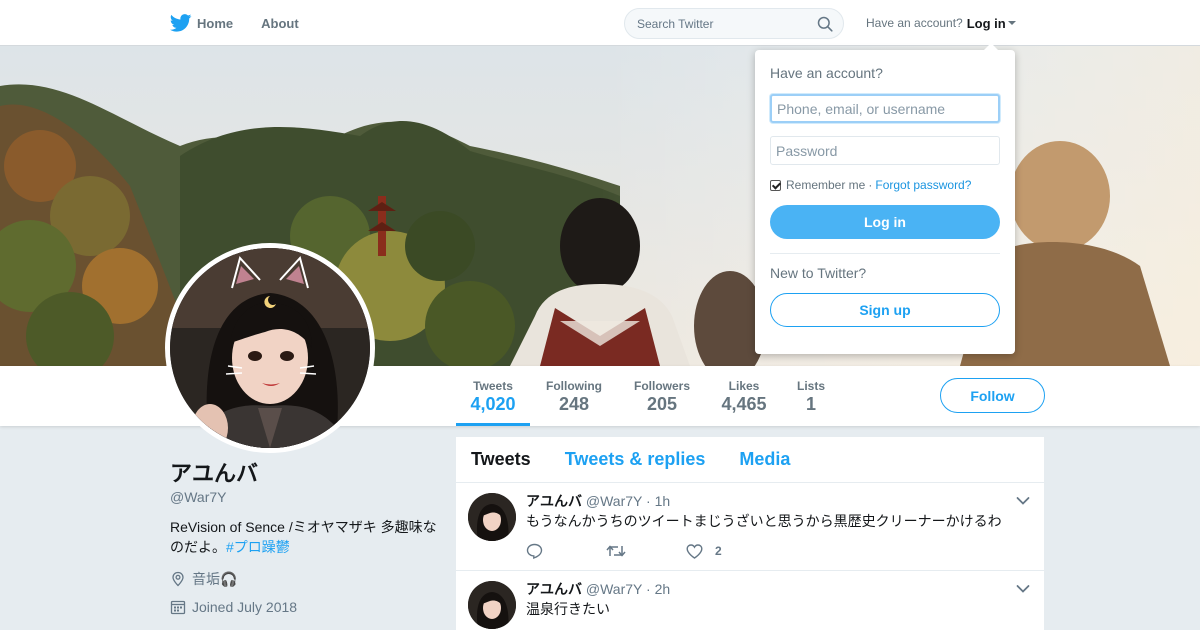 The image size is (1200, 630). I want to click on reply-action, so click(566, 551).